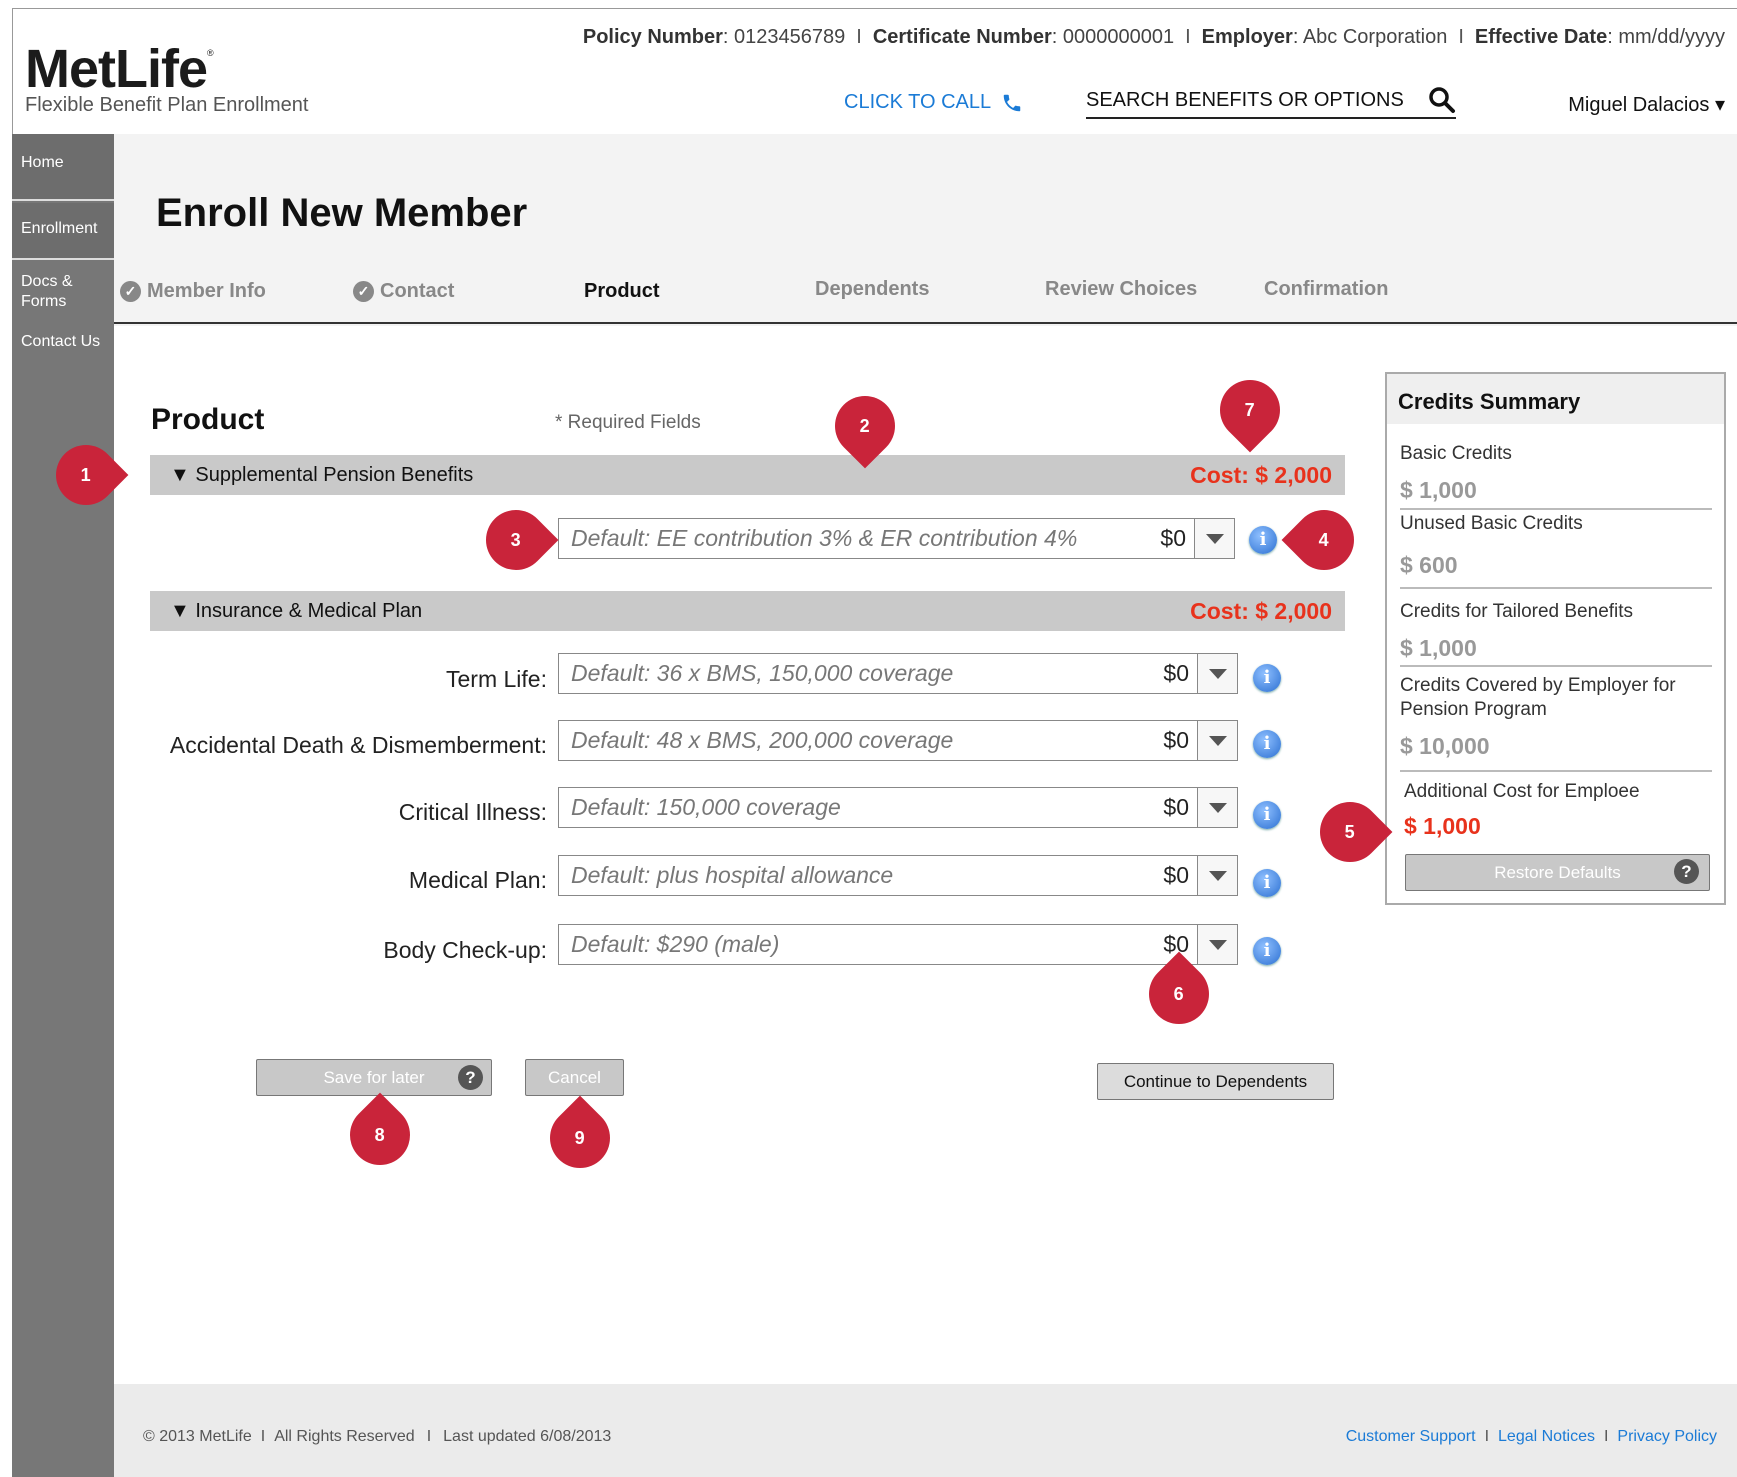  Describe the element at coordinates (1667, 1436) in the screenshot. I see `privacy-policy-link: Privacy Policy` at that location.